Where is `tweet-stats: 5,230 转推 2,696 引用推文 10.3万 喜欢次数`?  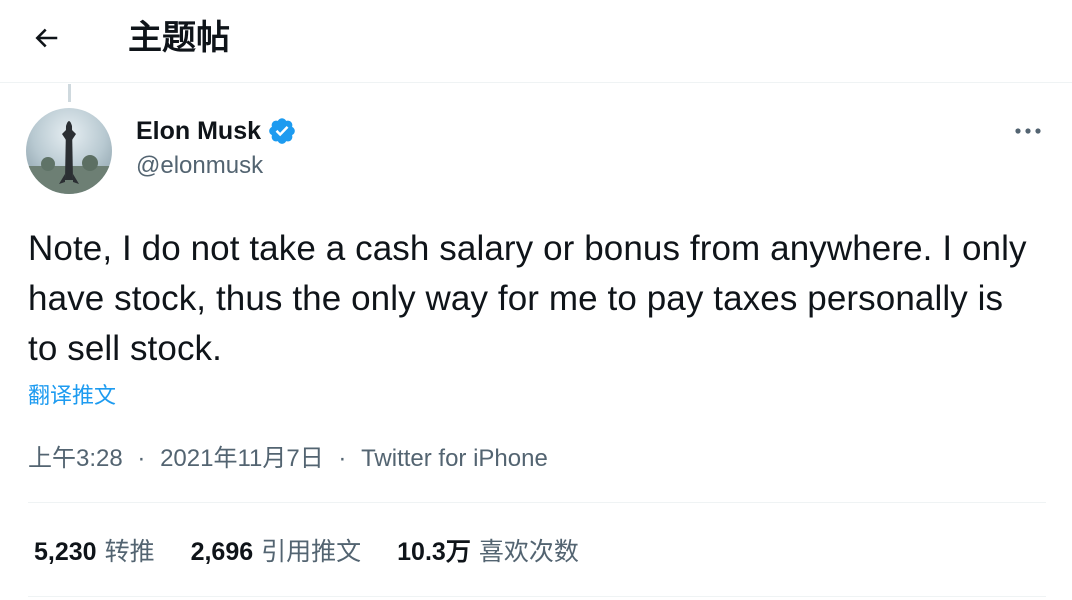
tweet-stats: 5,230 转推 2,696 引用推文 10.3万 喜欢次数 is located at coordinates (324, 550).